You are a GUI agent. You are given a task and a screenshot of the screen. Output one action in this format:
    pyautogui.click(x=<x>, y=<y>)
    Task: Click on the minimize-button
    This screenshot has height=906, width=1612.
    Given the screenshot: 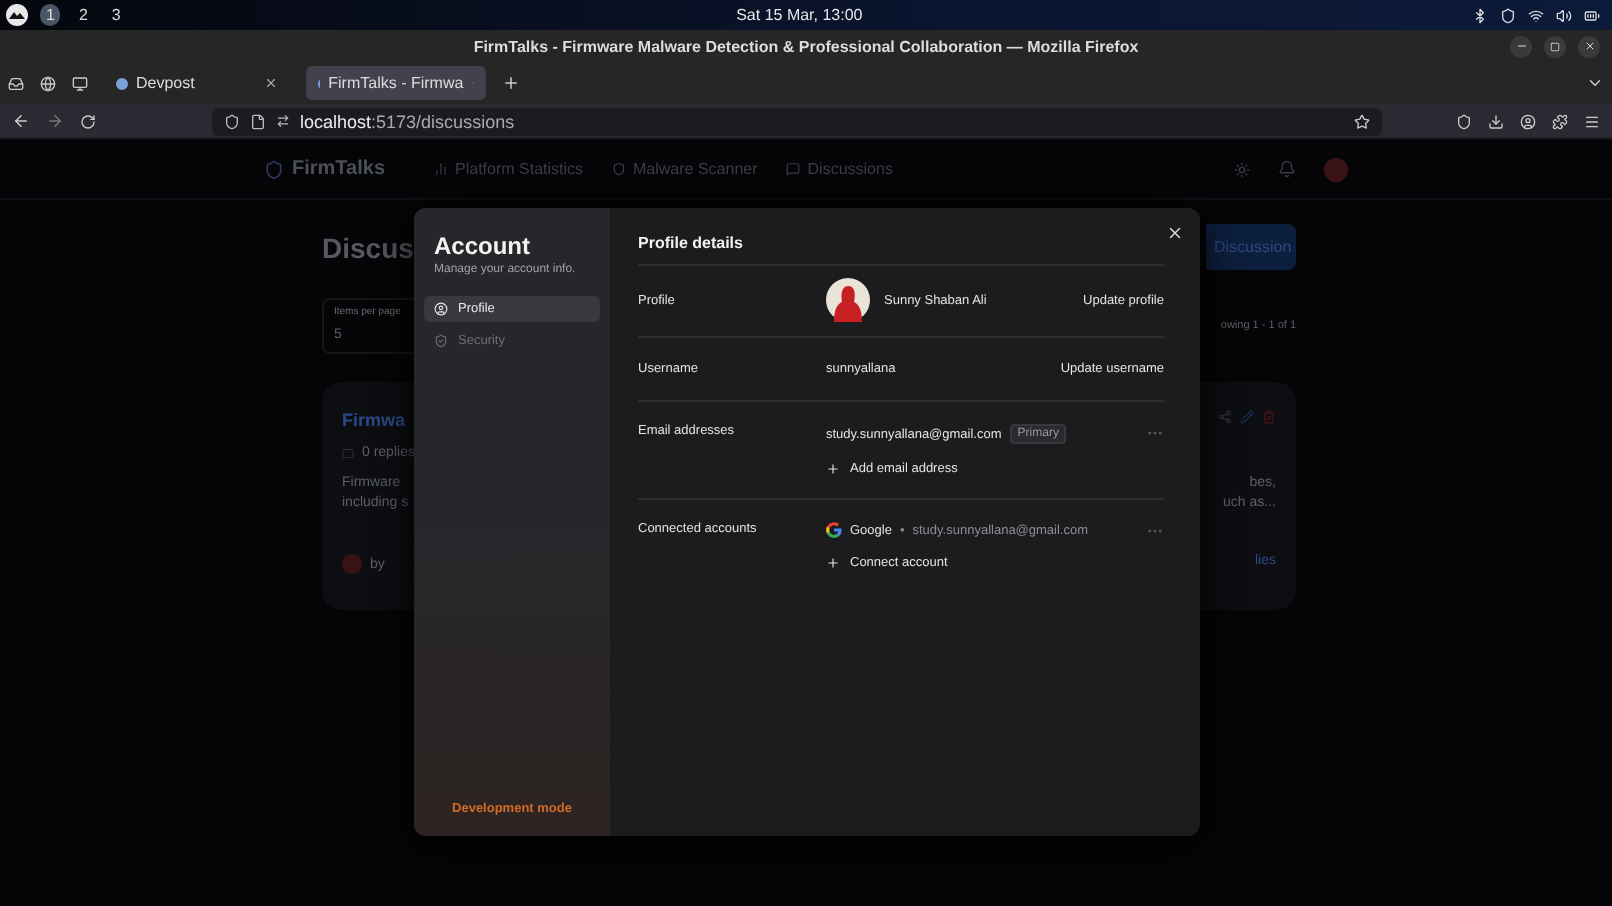 What is the action you would take?
    pyautogui.click(x=1521, y=46)
    